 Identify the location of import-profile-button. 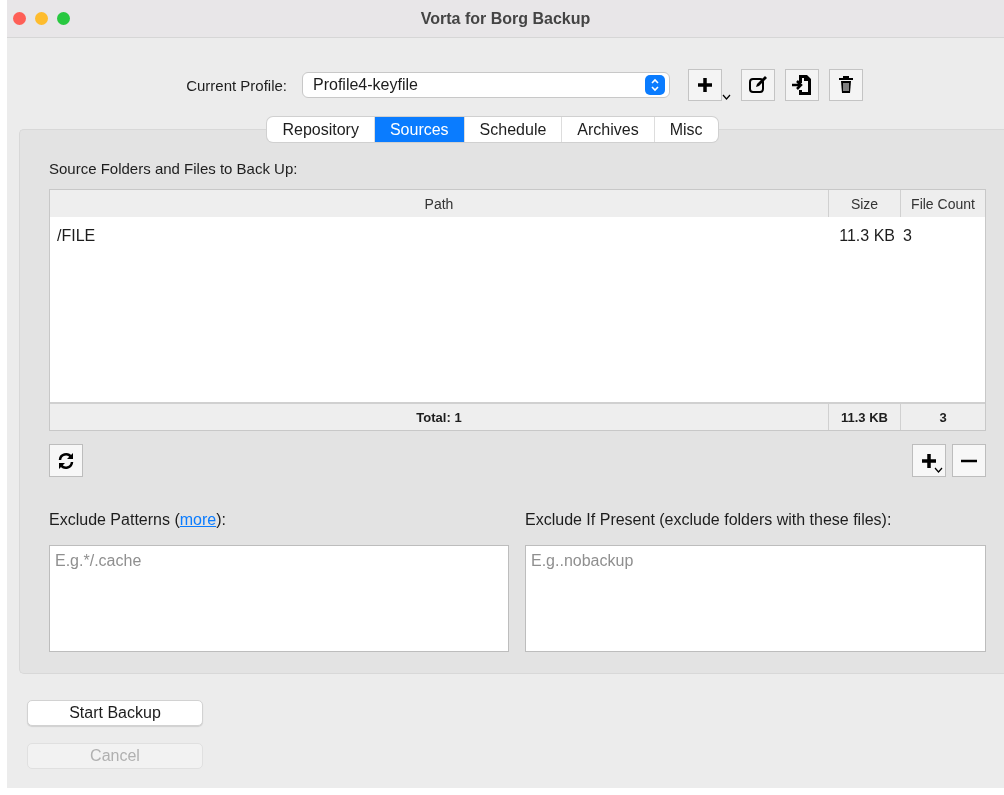
(802, 85).